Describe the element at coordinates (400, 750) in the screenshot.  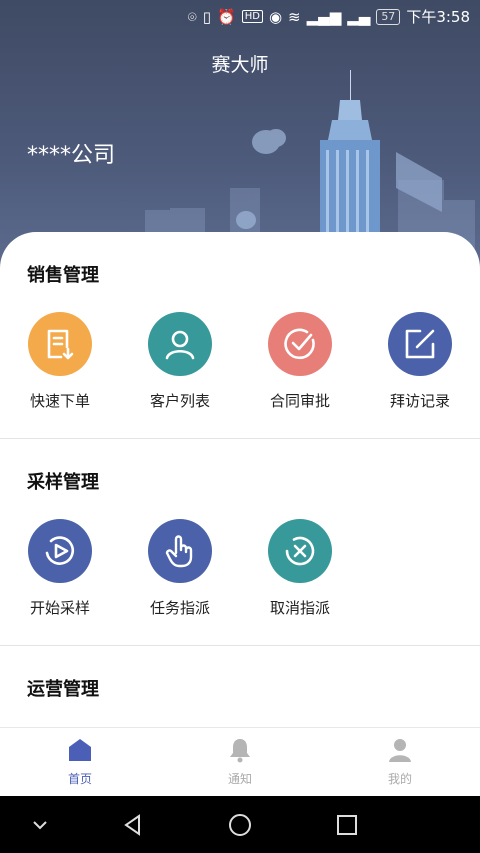
I see `profile-icon` at that location.